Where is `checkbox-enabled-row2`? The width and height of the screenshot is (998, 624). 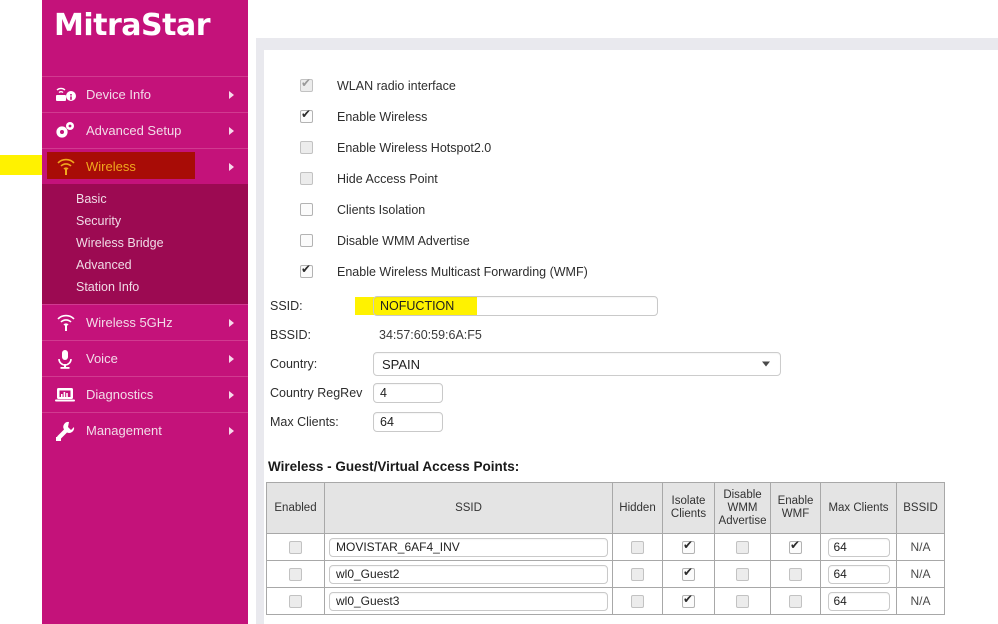 checkbox-enabled-row2 is located at coordinates (295, 574).